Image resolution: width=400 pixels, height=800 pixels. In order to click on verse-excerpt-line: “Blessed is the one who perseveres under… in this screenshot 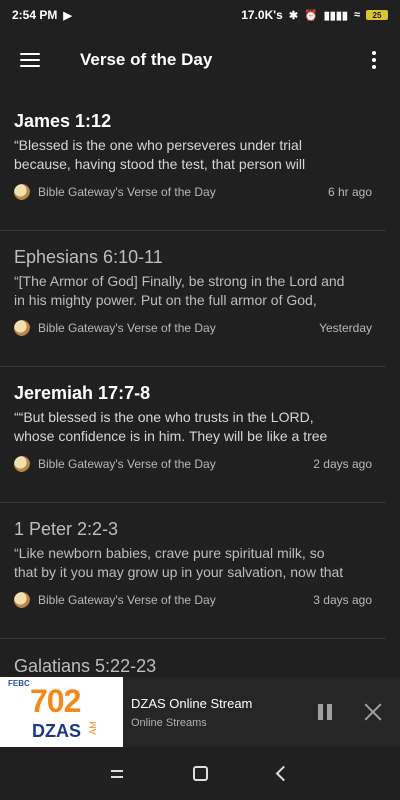, I will do `click(158, 145)`.